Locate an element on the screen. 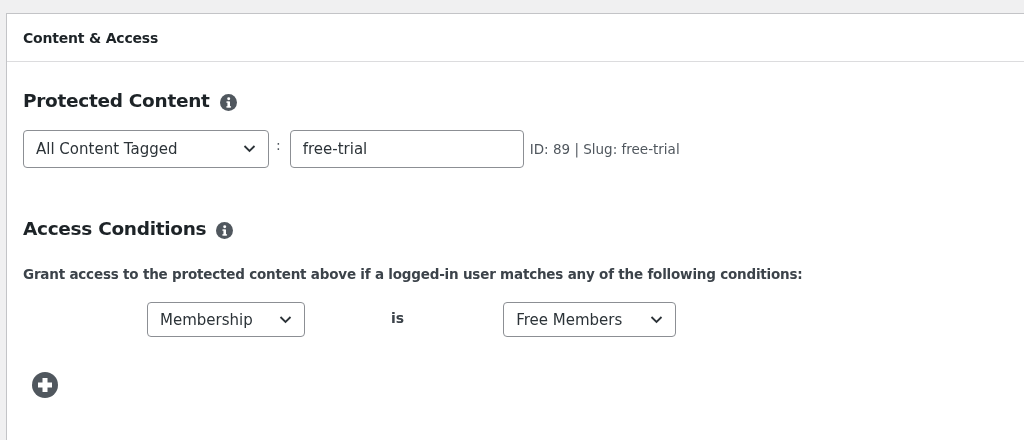 This screenshot has height=440, width=1024. add-icon is located at coordinates (45, 385).